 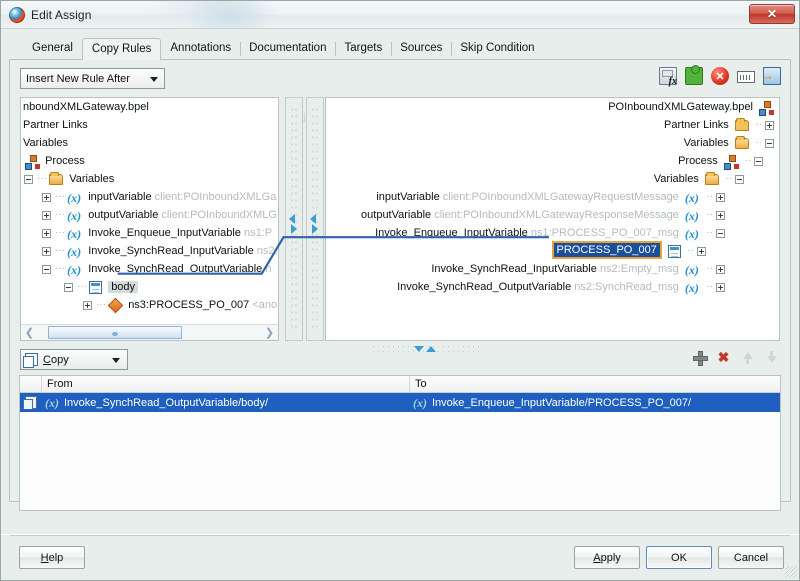 What do you see at coordinates (552, 107) in the screenshot?
I see `tree-node: POInboundXMLGateway.bpel` at bounding box center [552, 107].